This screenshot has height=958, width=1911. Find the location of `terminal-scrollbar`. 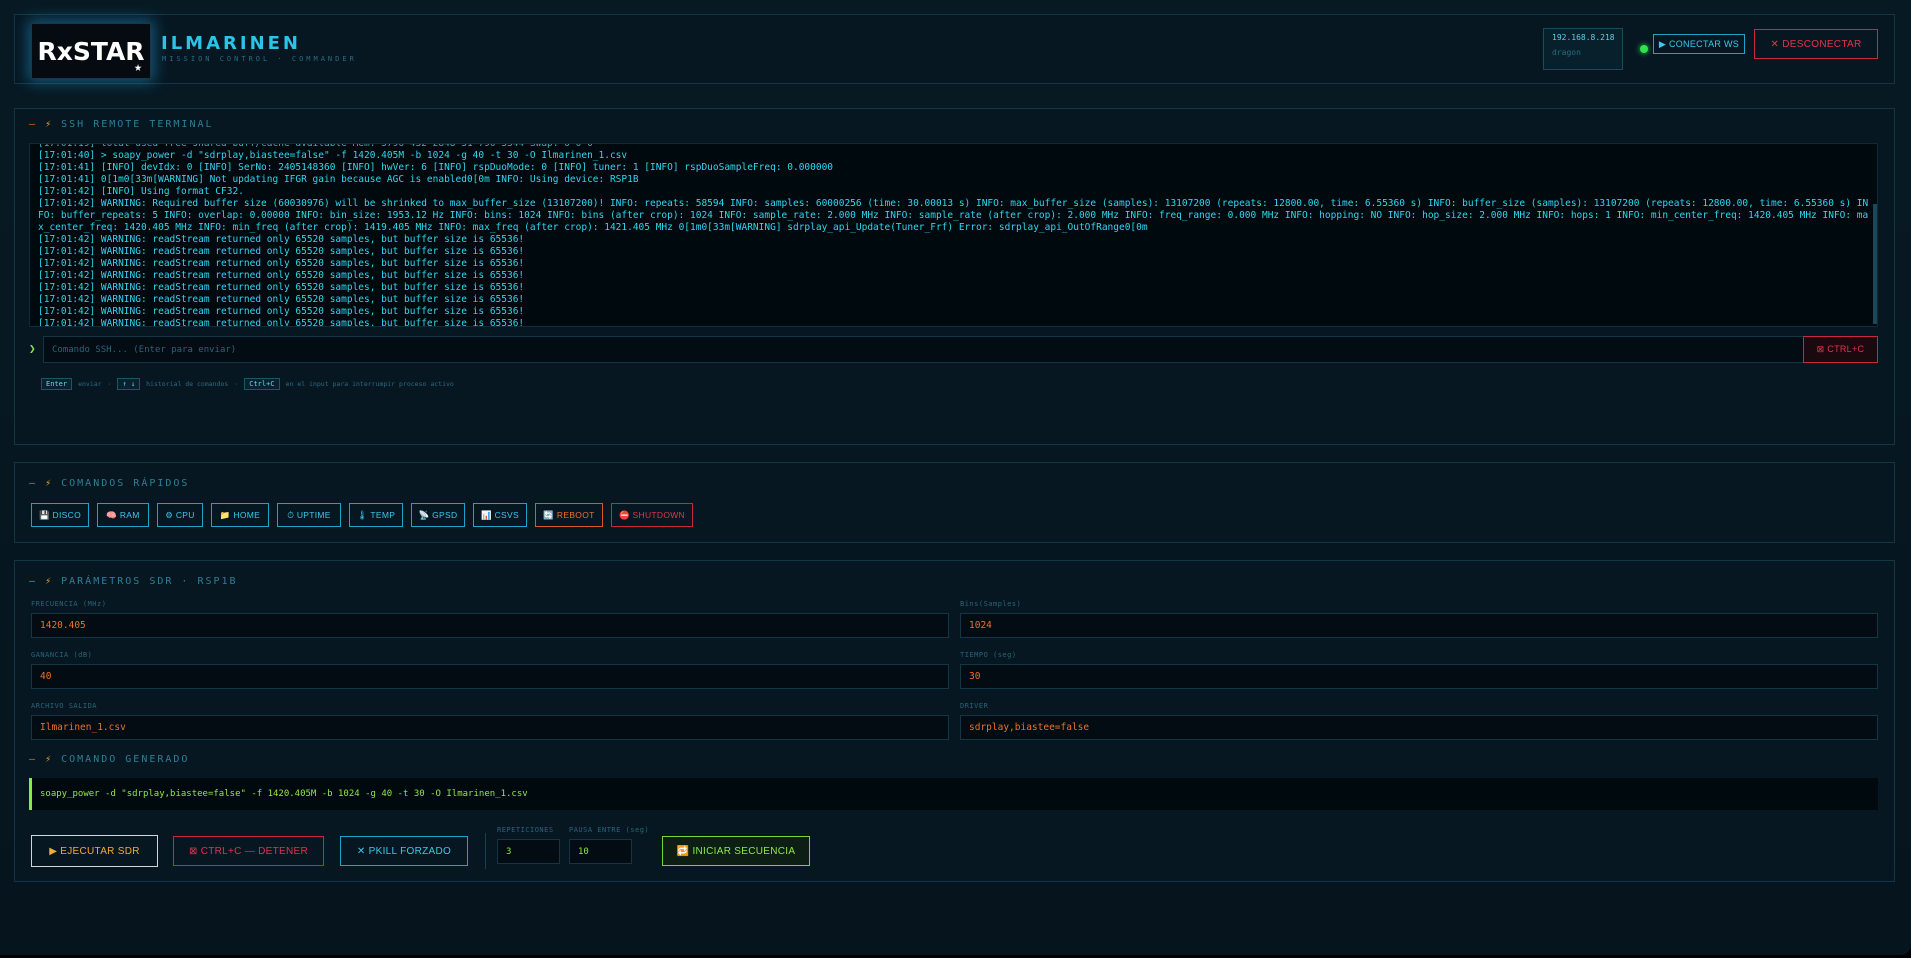

terminal-scrollbar is located at coordinates (1875, 264).